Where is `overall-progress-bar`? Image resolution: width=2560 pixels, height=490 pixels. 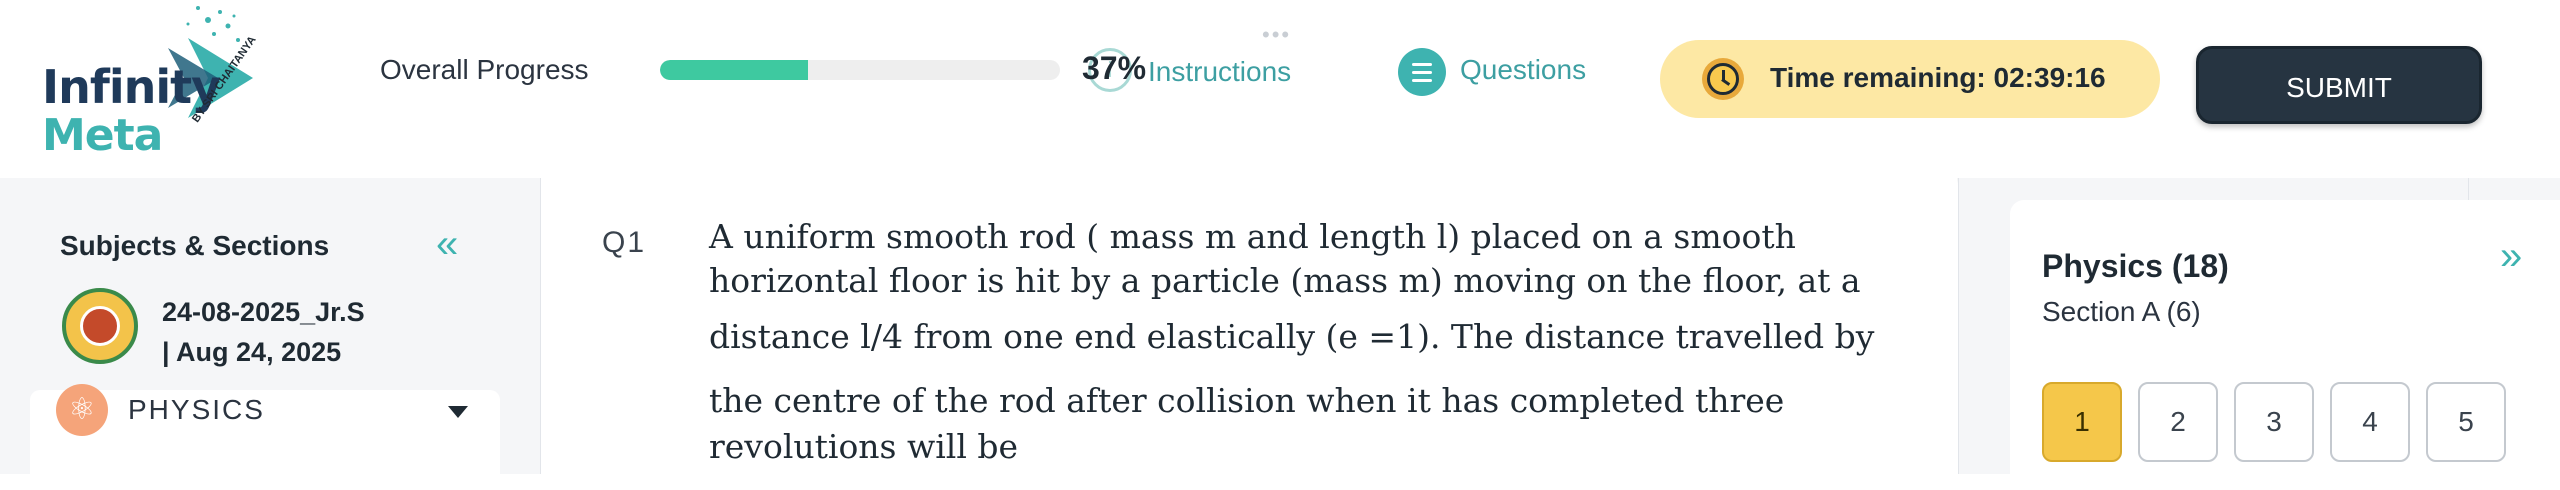 overall-progress-bar is located at coordinates (860, 70).